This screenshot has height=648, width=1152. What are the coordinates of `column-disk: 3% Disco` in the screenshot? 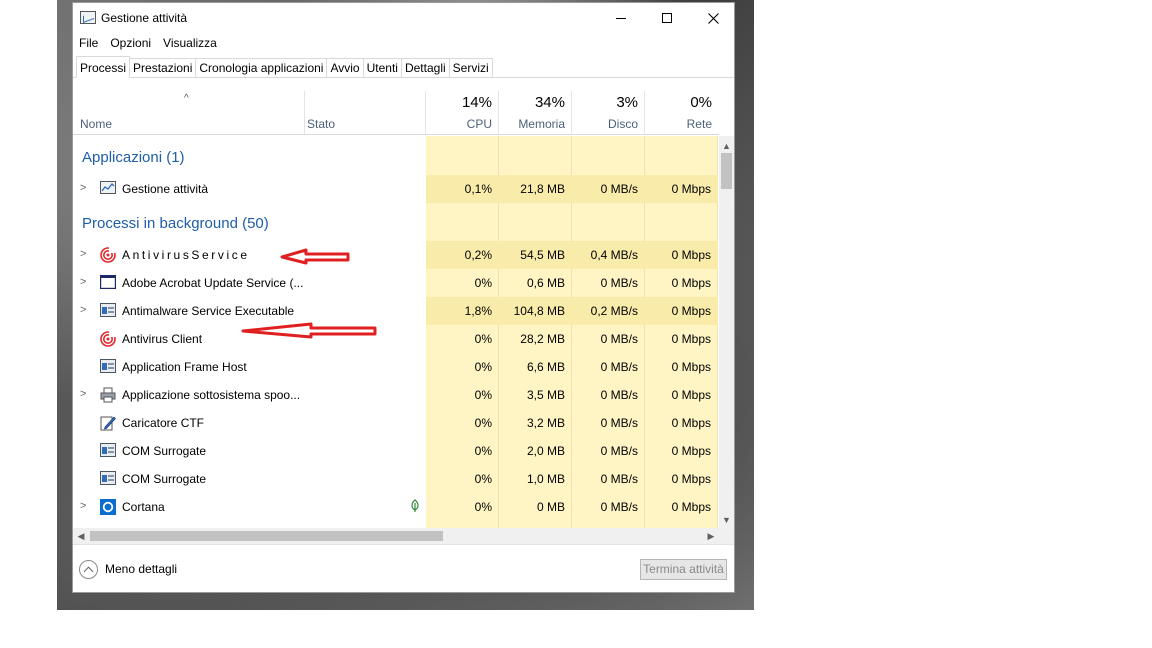 It's located at (608, 113).